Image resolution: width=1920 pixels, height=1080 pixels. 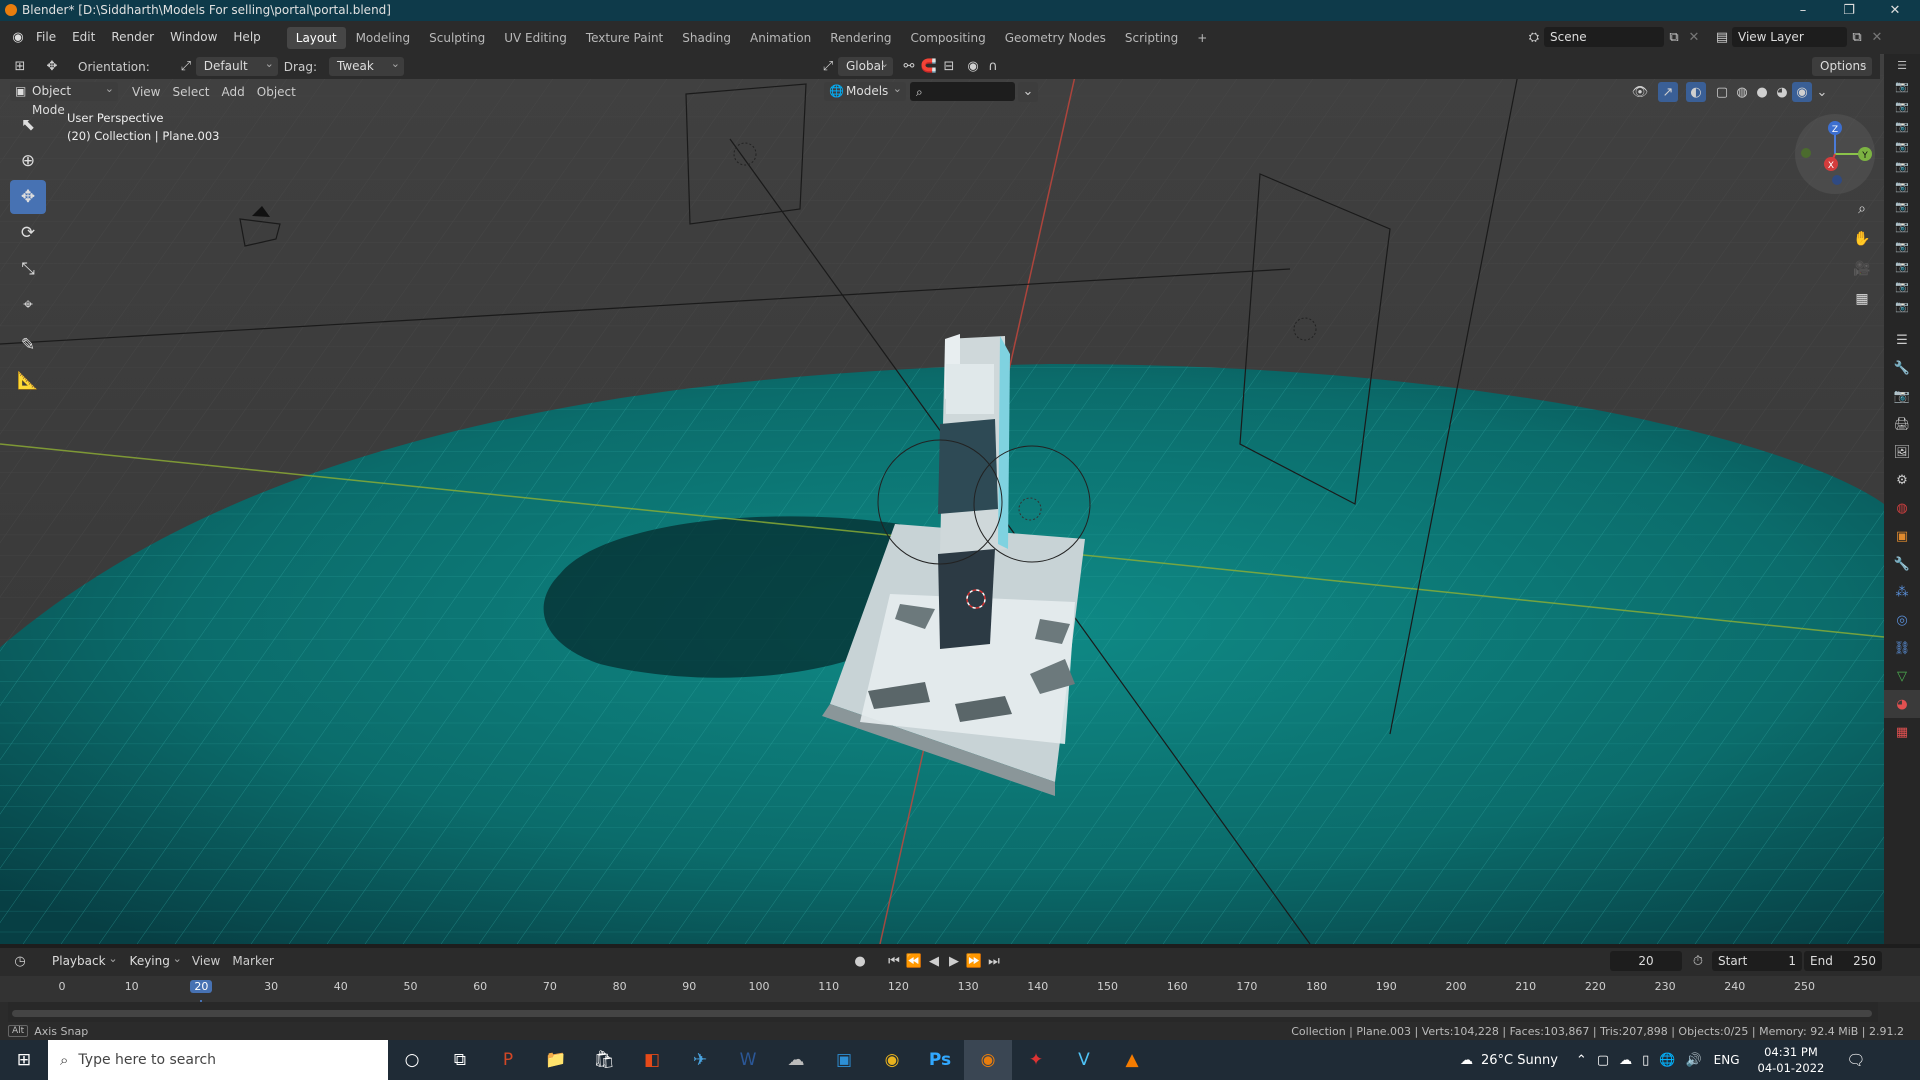 What do you see at coordinates (1902, 396) in the screenshot?
I see `render-properties-icon: 📷` at bounding box center [1902, 396].